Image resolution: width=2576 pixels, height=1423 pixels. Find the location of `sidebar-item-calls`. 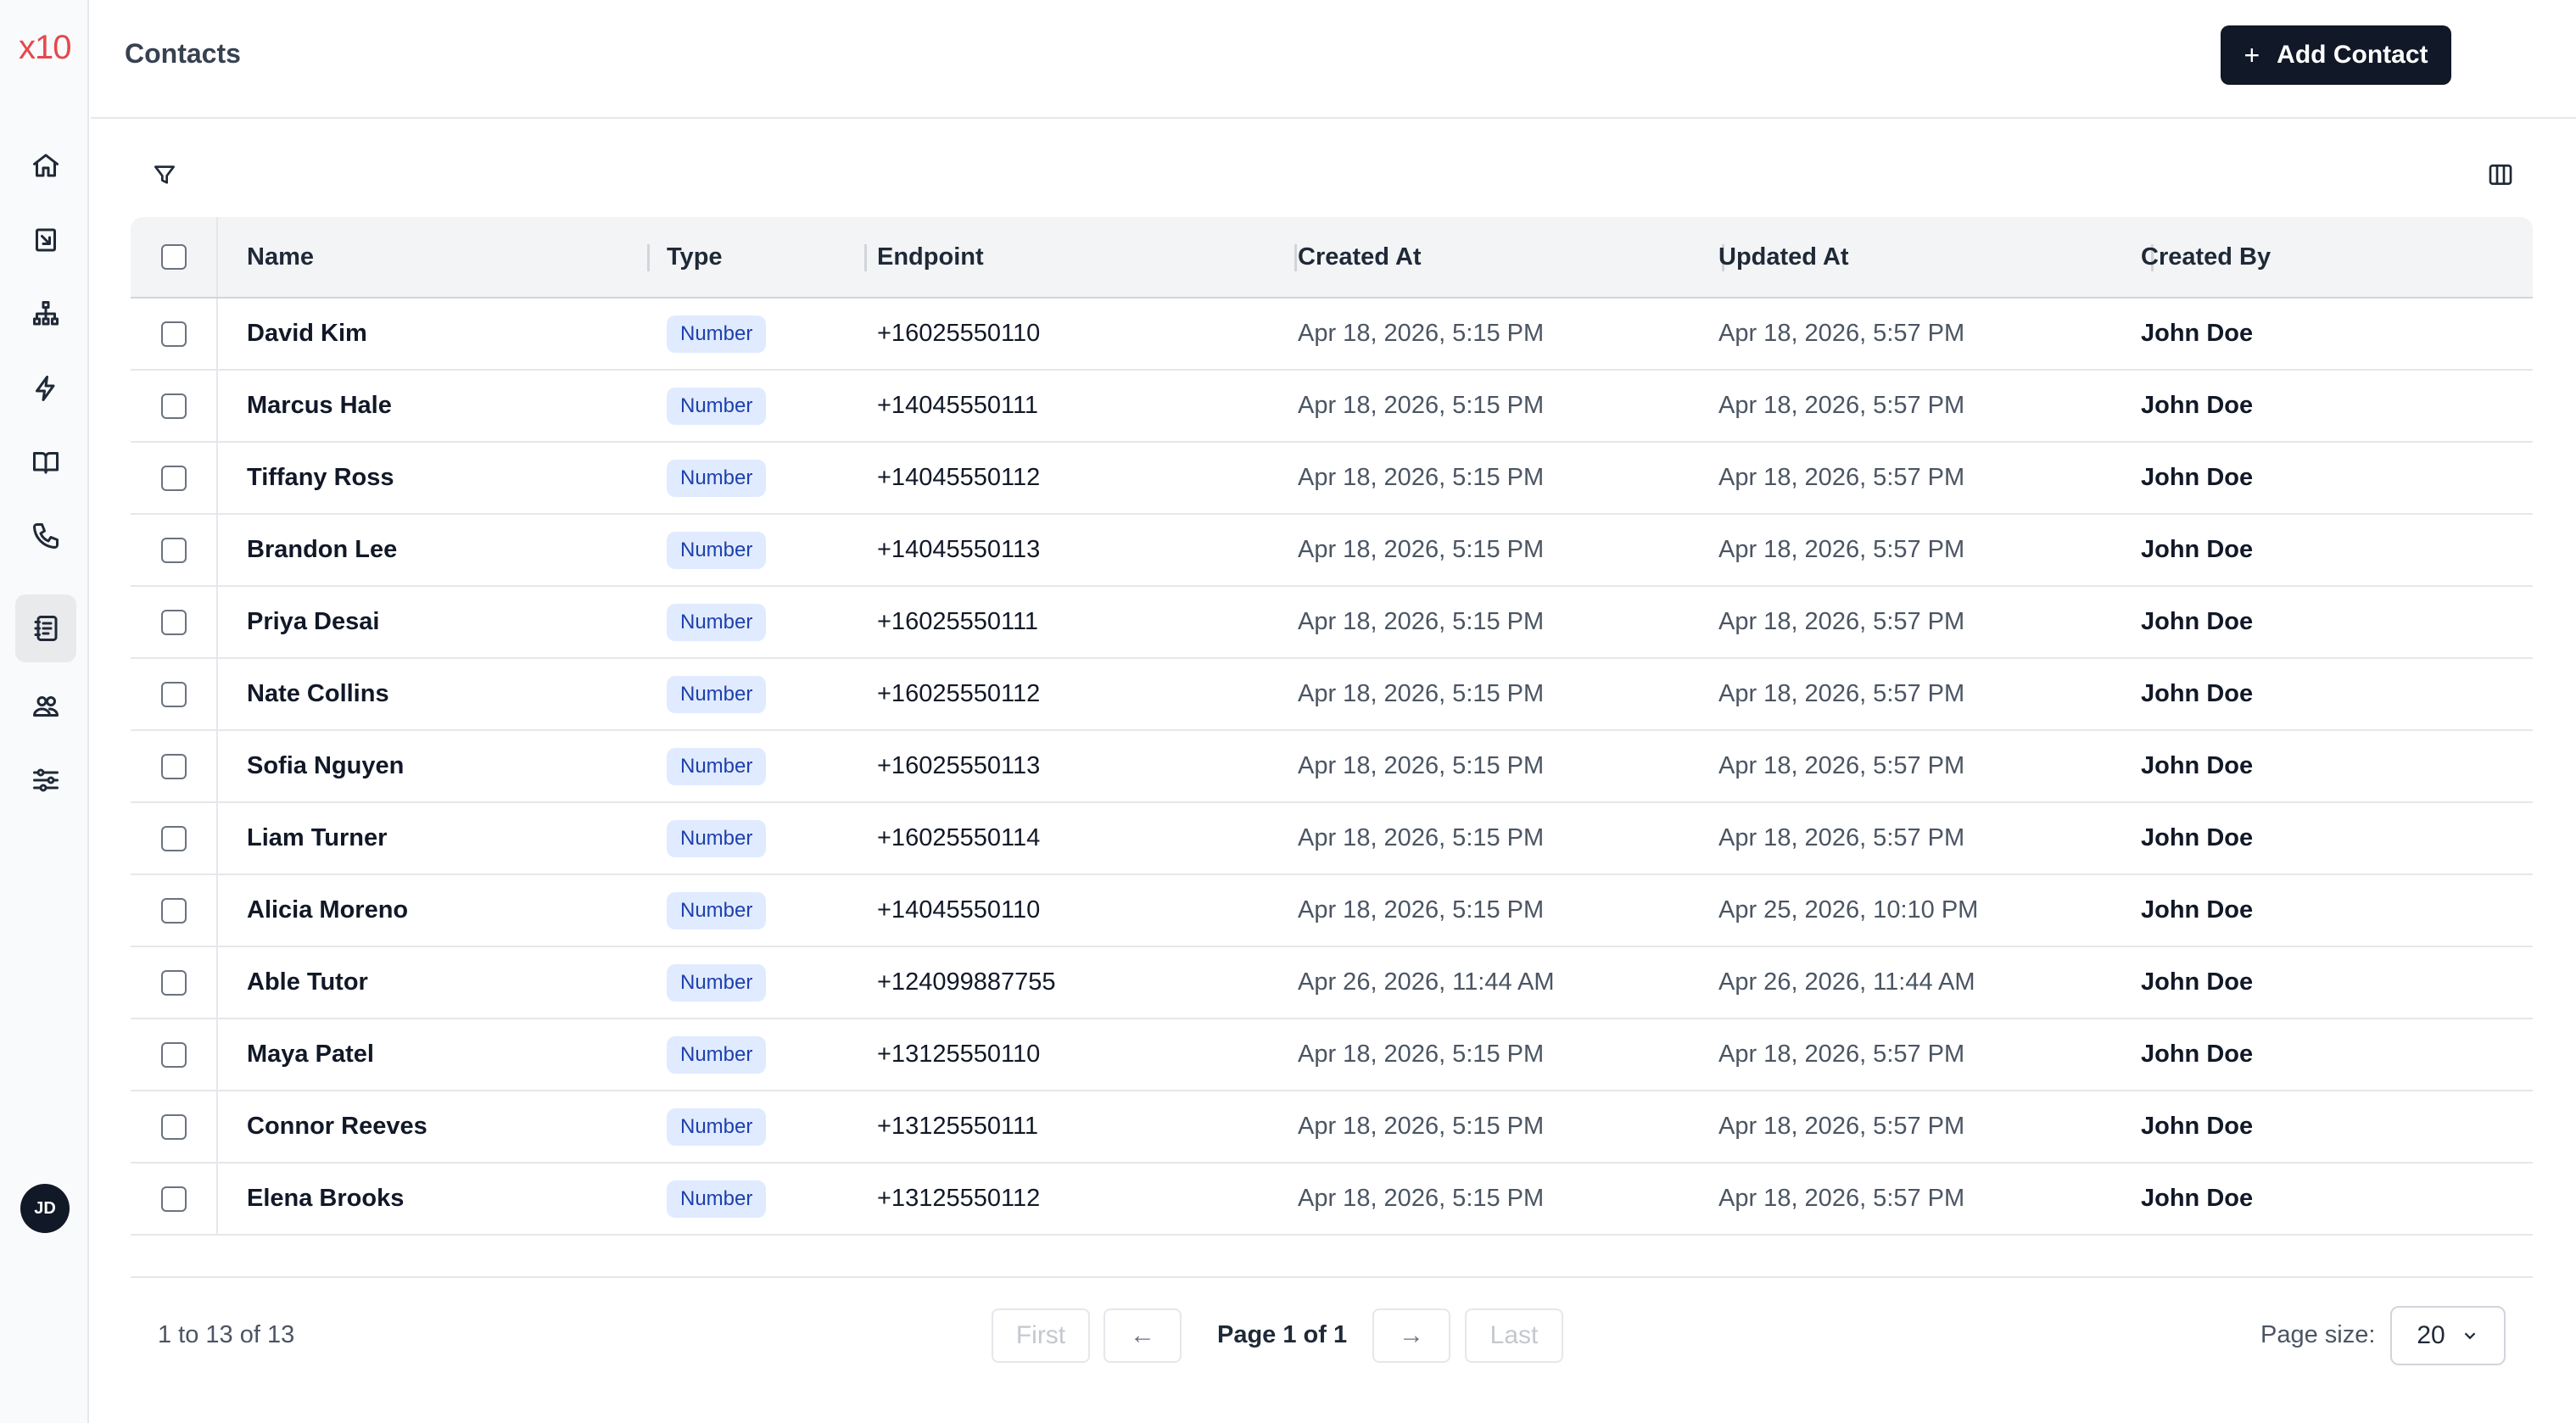

sidebar-item-calls is located at coordinates (45, 536).